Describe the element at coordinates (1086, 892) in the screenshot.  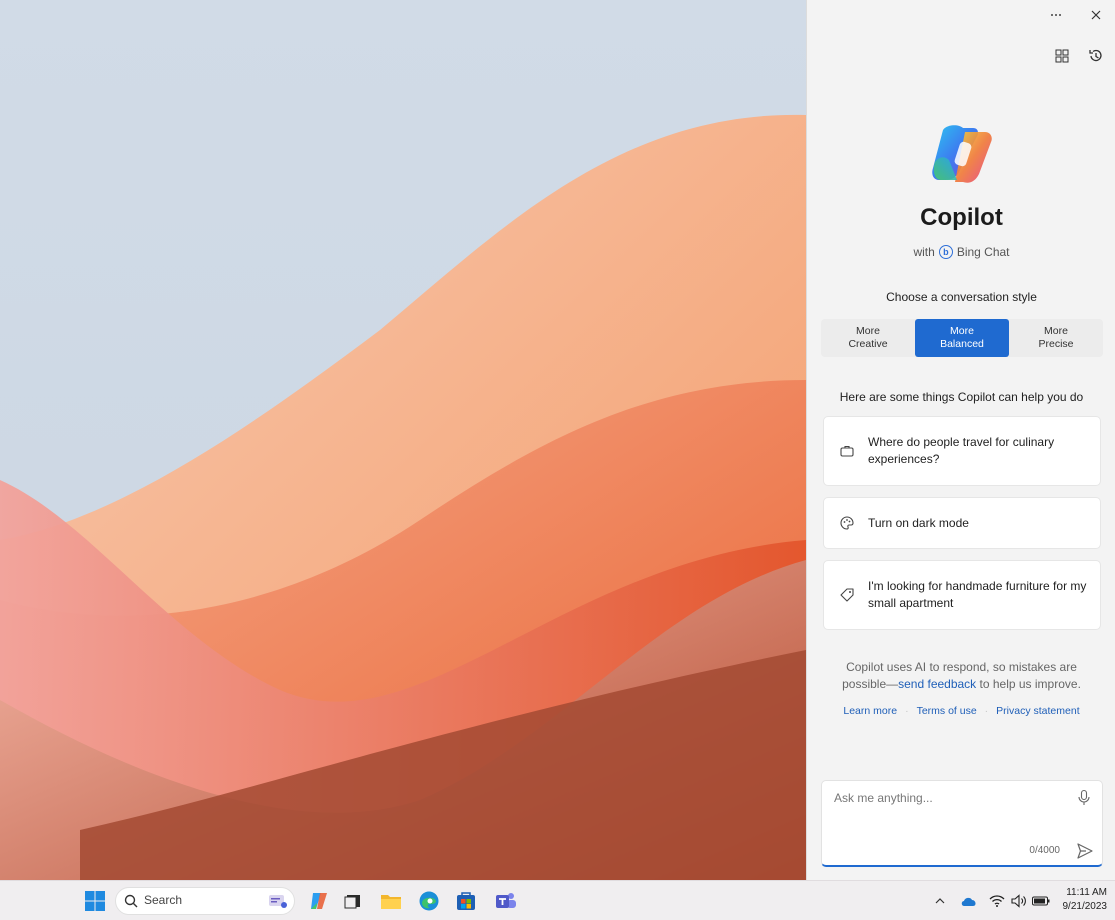
I see `clock-time: 11:11 AM` at that location.